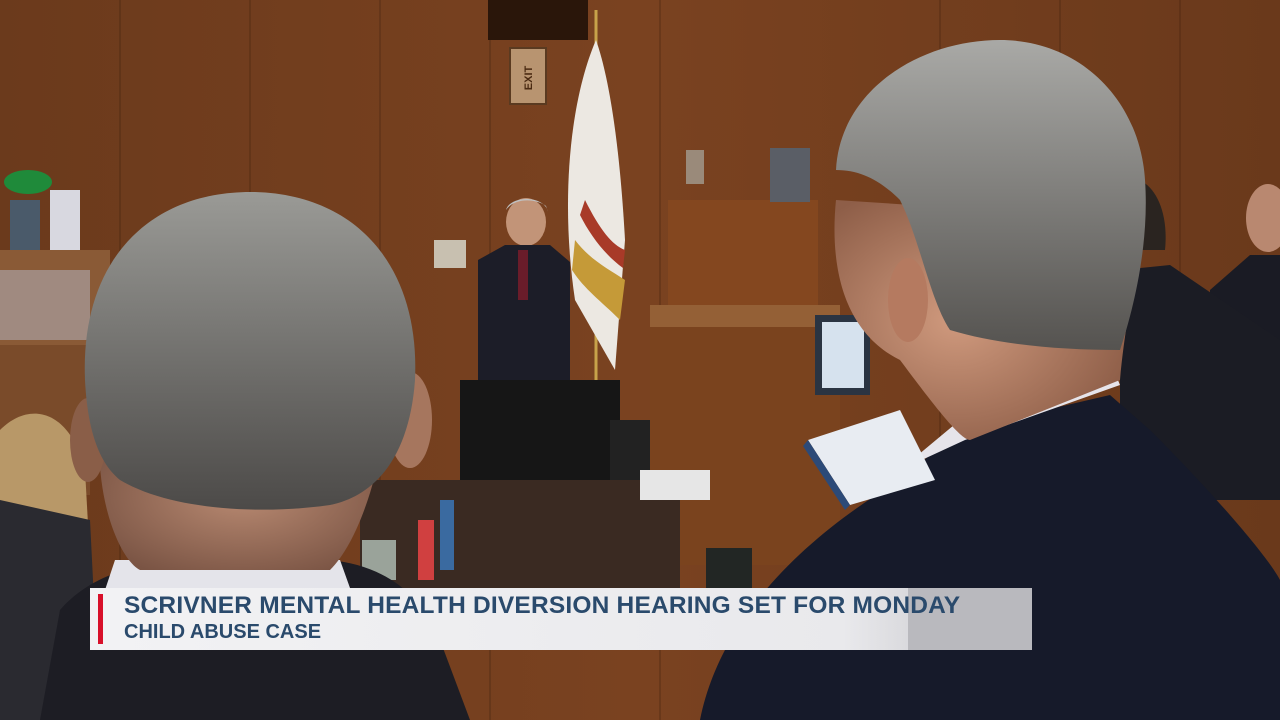  Describe the element at coordinates (743, 255) in the screenshot. I see `judge-bench` at that location.